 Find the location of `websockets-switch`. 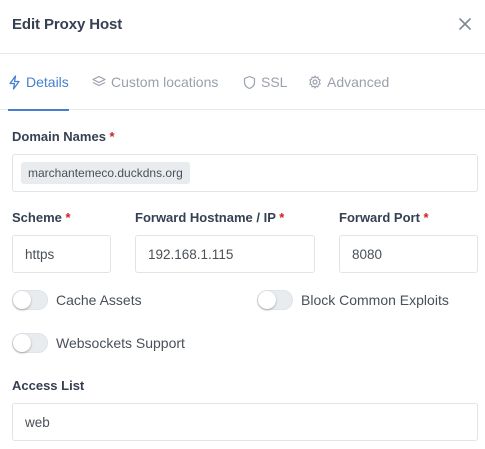

websockets-switch is located at coordinates (30, 343).